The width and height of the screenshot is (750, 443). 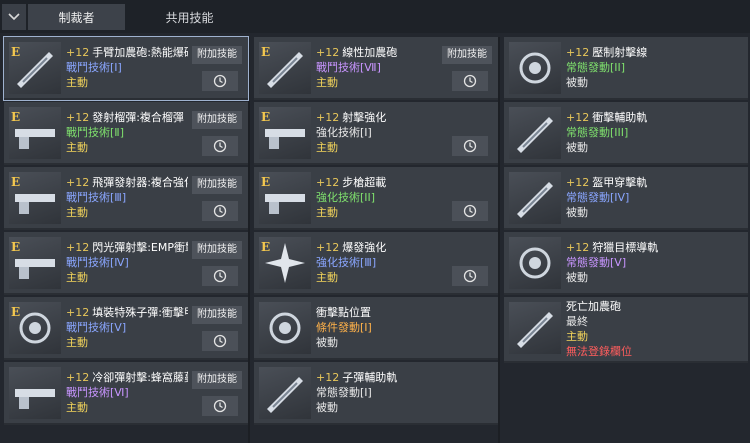 I want to click on shot-enhance-icon: E, so click(x=285, y=133).